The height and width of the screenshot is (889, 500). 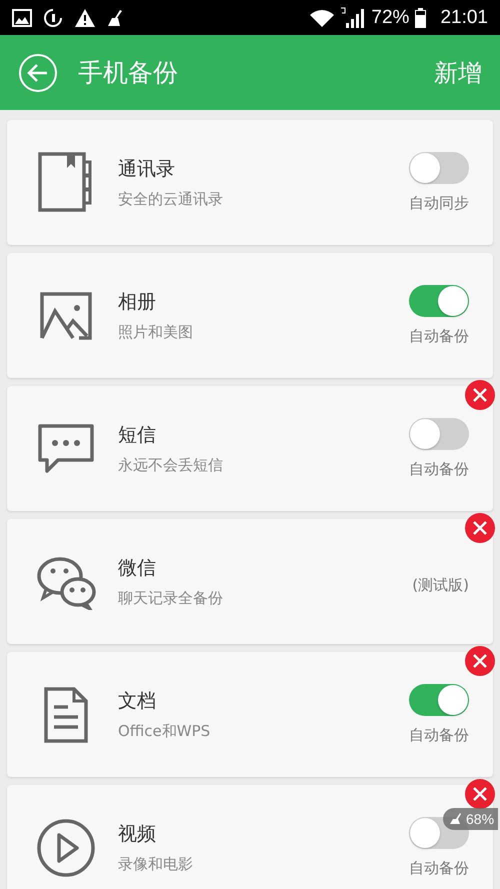 What do you see at coordinates (440, 585) in the screenshot?
I see `item-caption: (测试版)` at bounding box center [440, 585].